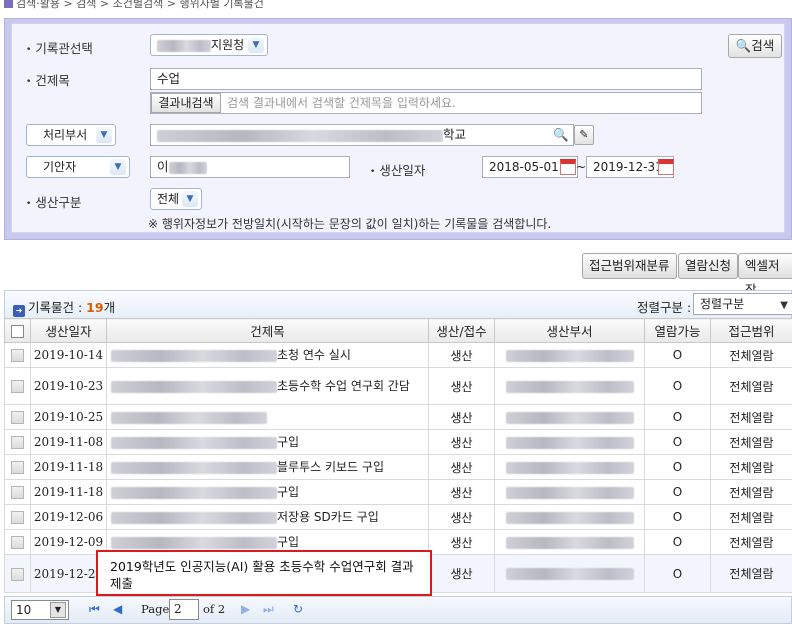 The height and width of the screenshot is (628, 792). I want to click on cell-title-text: 초등수학 수업 연구회 간담, so click(343, 386).